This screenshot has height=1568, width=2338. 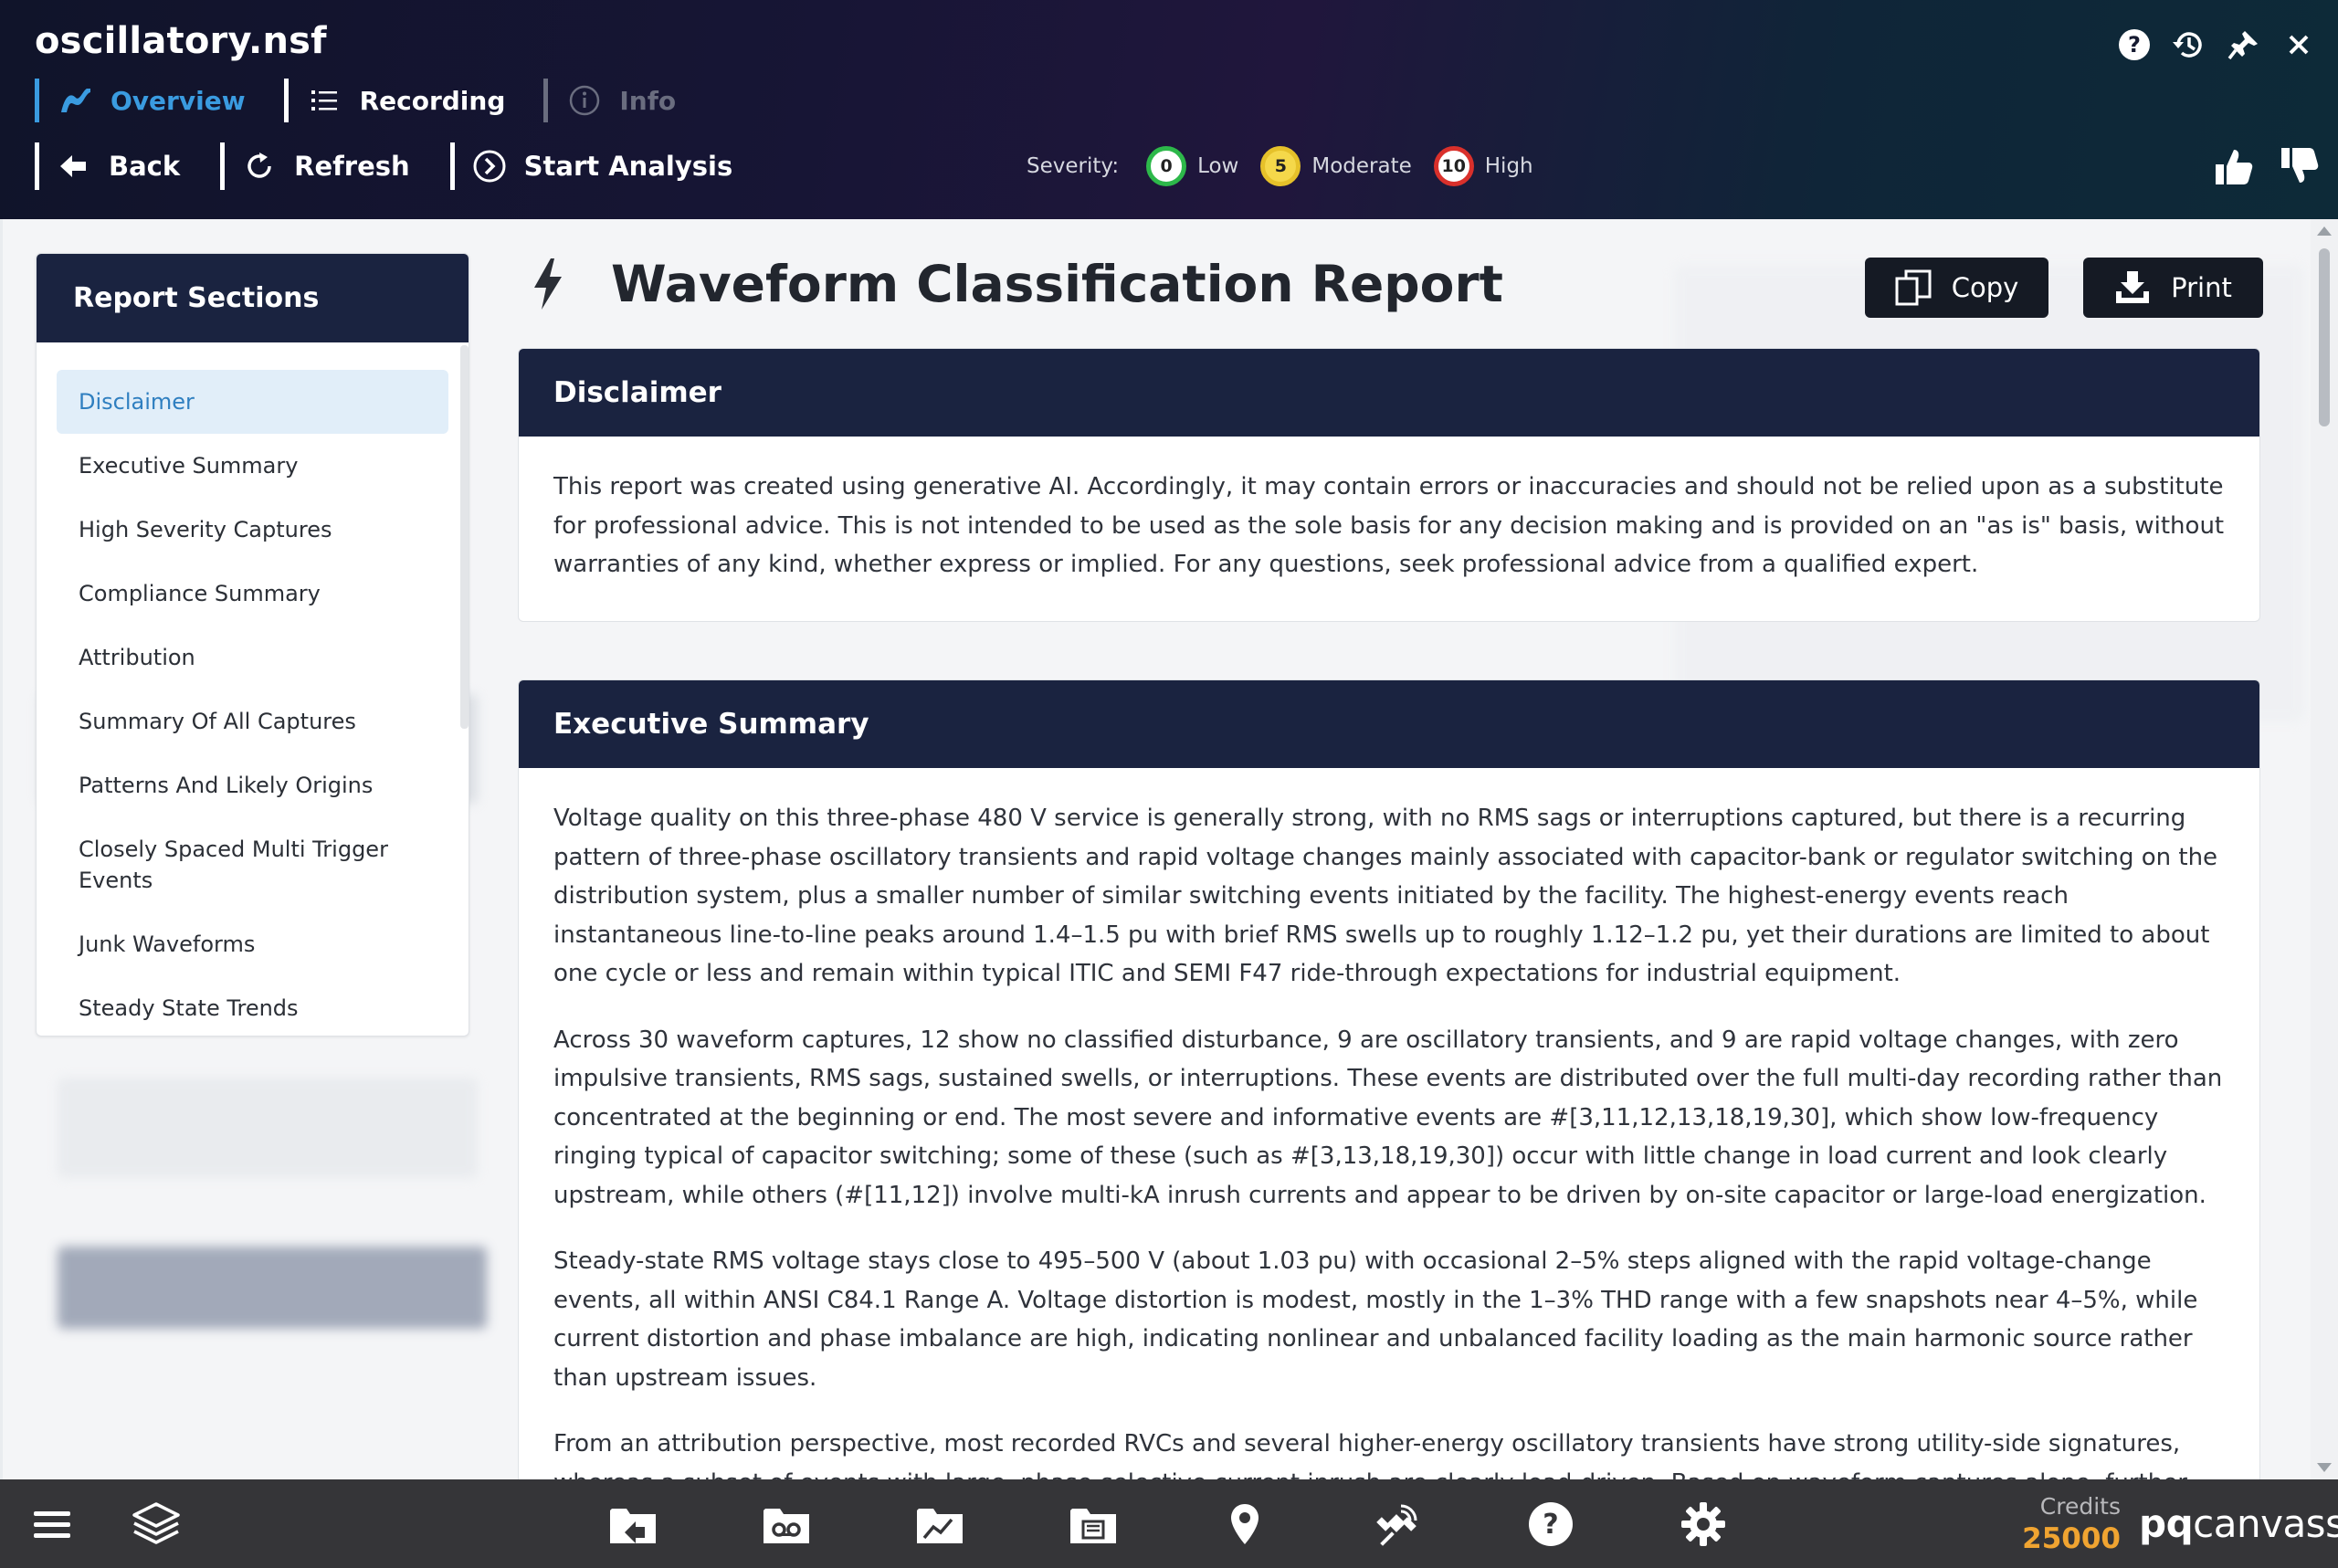 What do you see at coordinates (1218, 166) in the screenshot?
I see `severity-low-label: Low` at bounding box center [1218, 166].